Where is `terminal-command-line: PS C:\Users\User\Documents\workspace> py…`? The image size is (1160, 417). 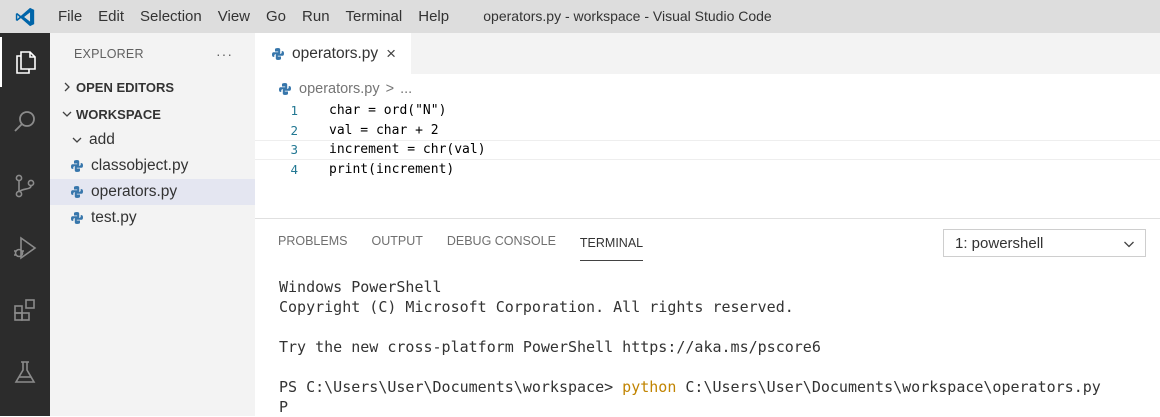
terminal-command-line: PS C:\Users\User\Documents\workspace> py… is located at coordinates (690, 387).